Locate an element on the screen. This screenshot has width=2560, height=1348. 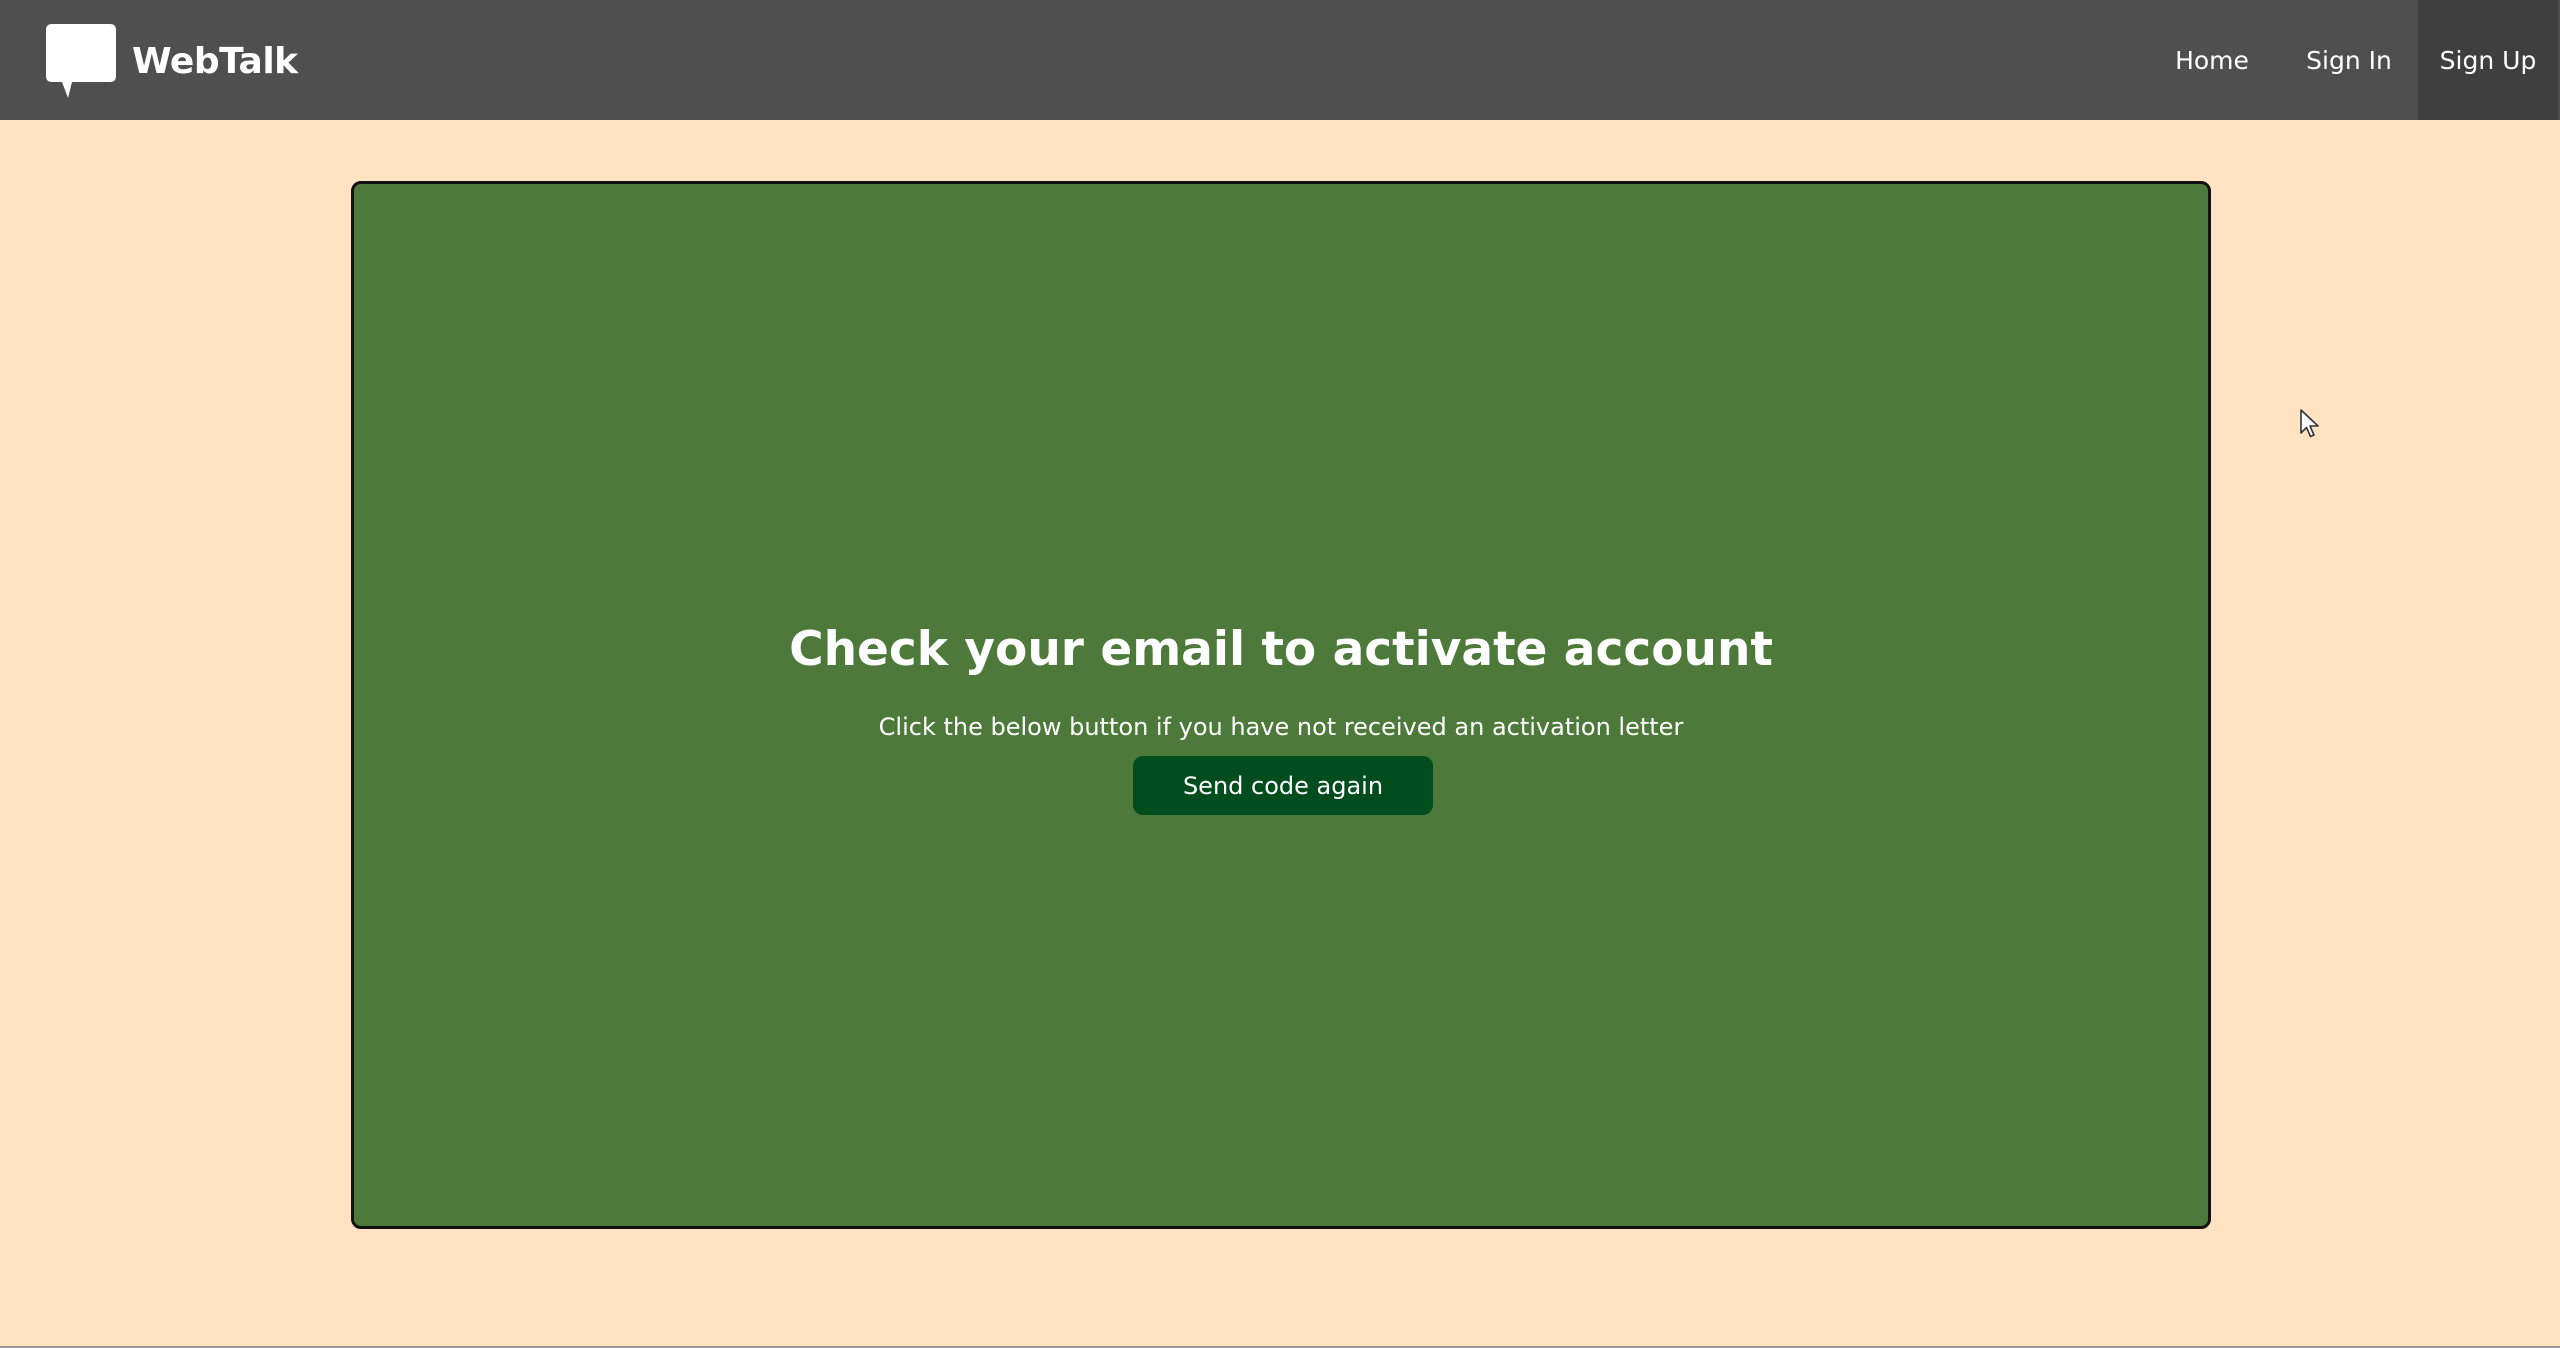
nav-sign-up-link: Sign Up is located at coordinates (2488, 60).